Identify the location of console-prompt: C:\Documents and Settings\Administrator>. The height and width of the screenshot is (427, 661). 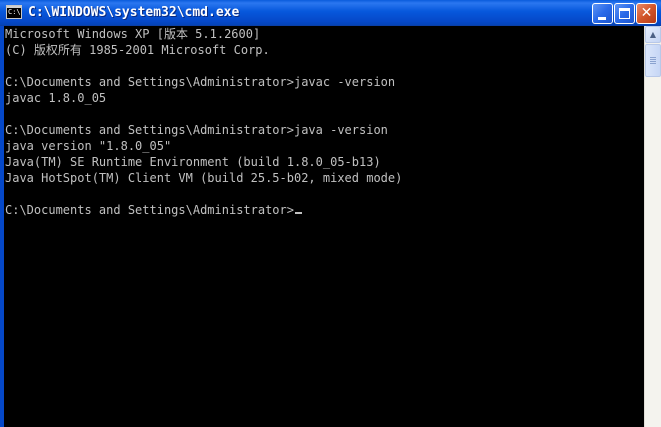
(149, 210).